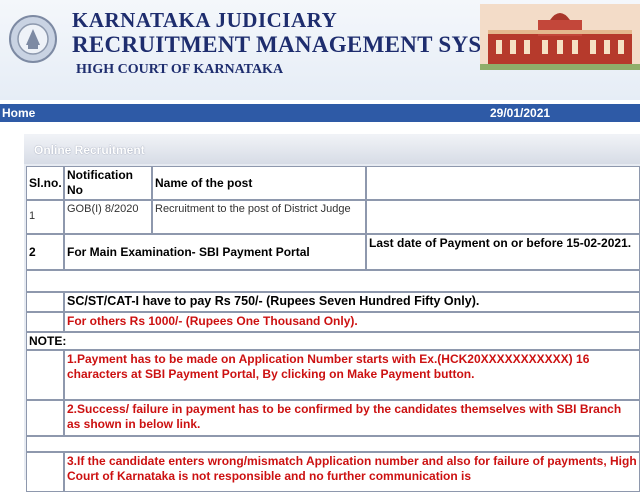 The height and width of the screenshot is (492, 640). Describe the element at coordinates (89, 150) in the screenshot. I see `panel-title: Online Recruitment` at that location.